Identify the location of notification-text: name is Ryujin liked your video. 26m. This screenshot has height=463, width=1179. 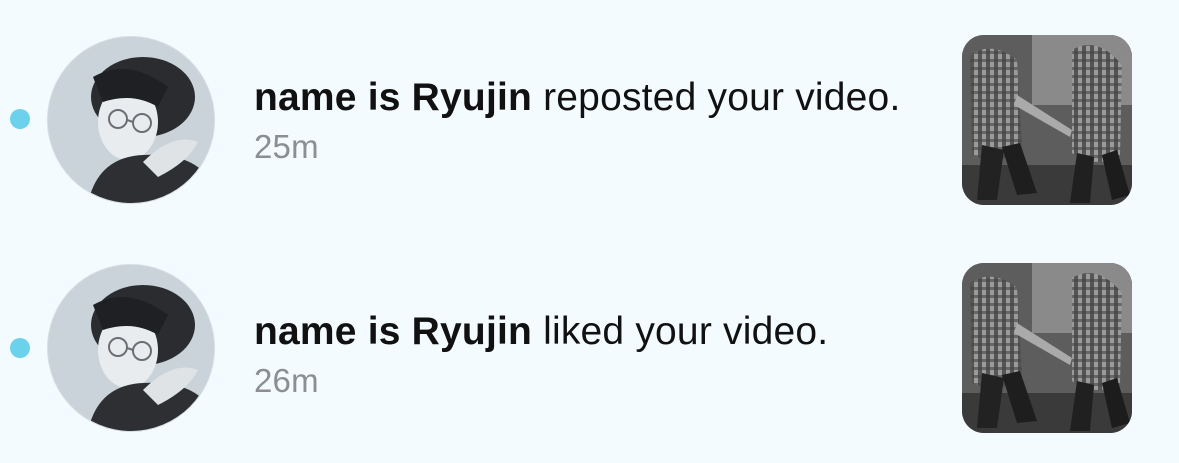
(579, 356).